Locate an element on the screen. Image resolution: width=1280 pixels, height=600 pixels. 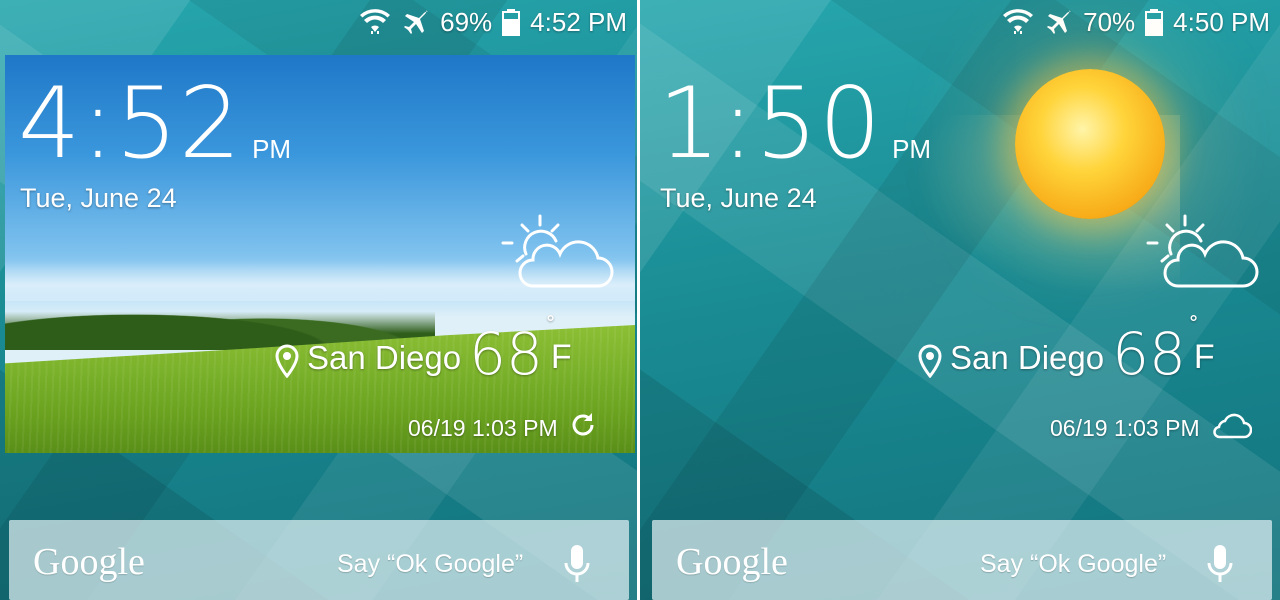
battery-percent: 70% is located at coordinates (1109, 21).